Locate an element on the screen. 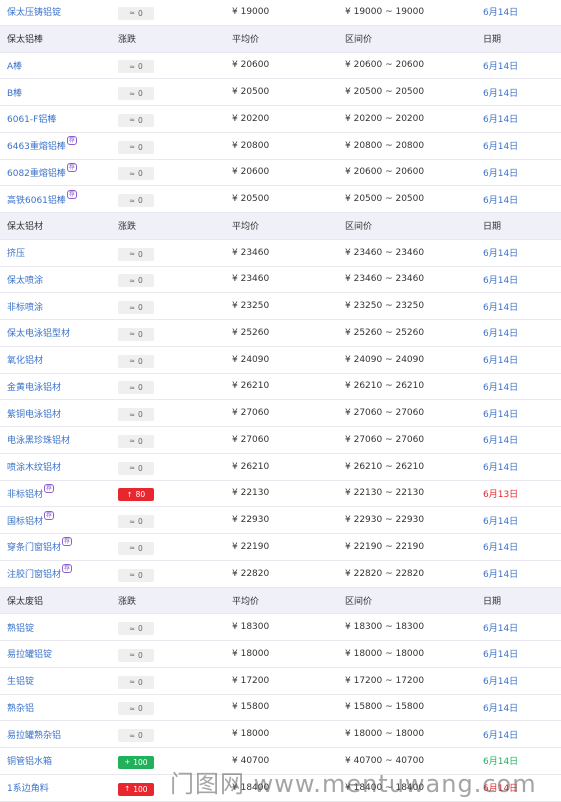  product-name: 6082重熔铝棒 is located at coordinates (36, 173).